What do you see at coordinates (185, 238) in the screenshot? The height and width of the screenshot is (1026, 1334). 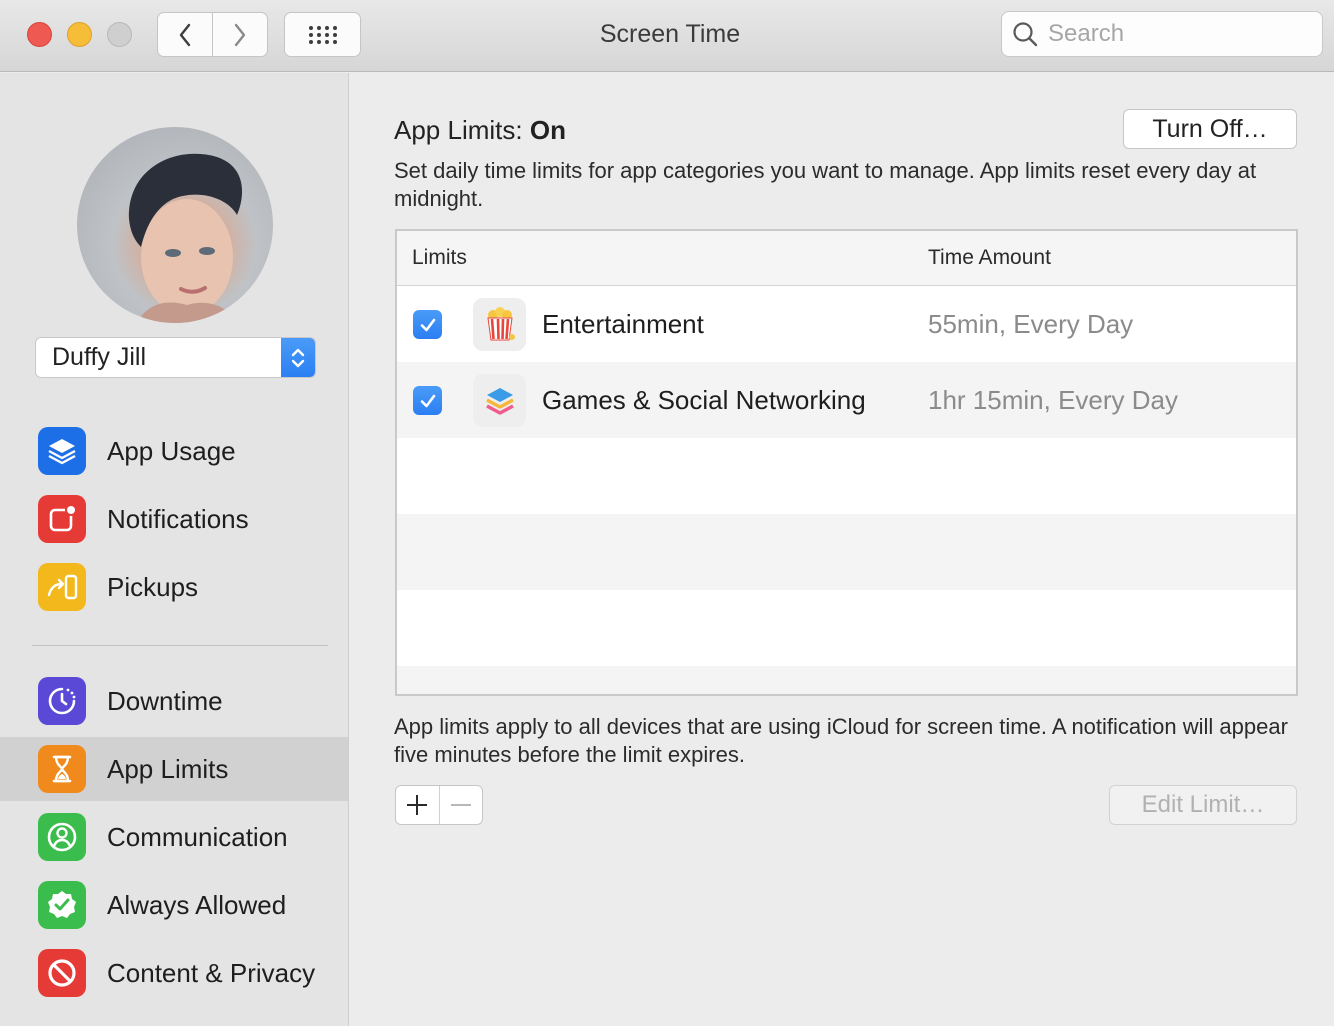 I see `avatar-portrait` at bounding box center [185, 238].